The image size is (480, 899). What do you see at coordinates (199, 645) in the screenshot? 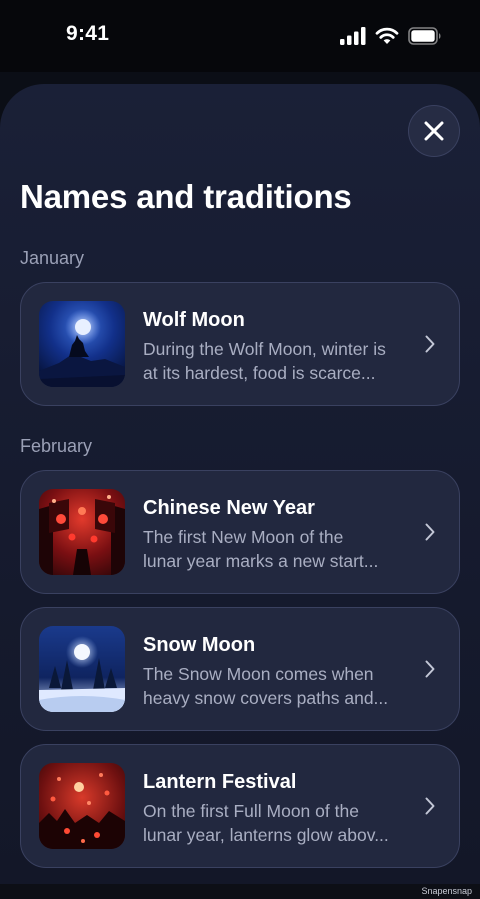
I see `card-title: Snow Moon` at bounding box center [199, 645].